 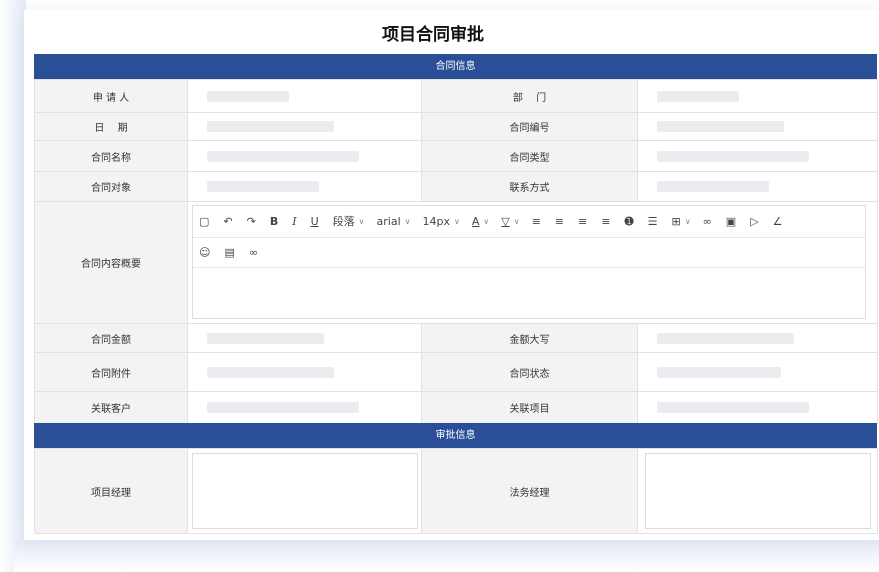 What do you see at coordinates (263, 186) in the screenshot?
I see `contract-party-placeholder` at bounding box center [263, 186].